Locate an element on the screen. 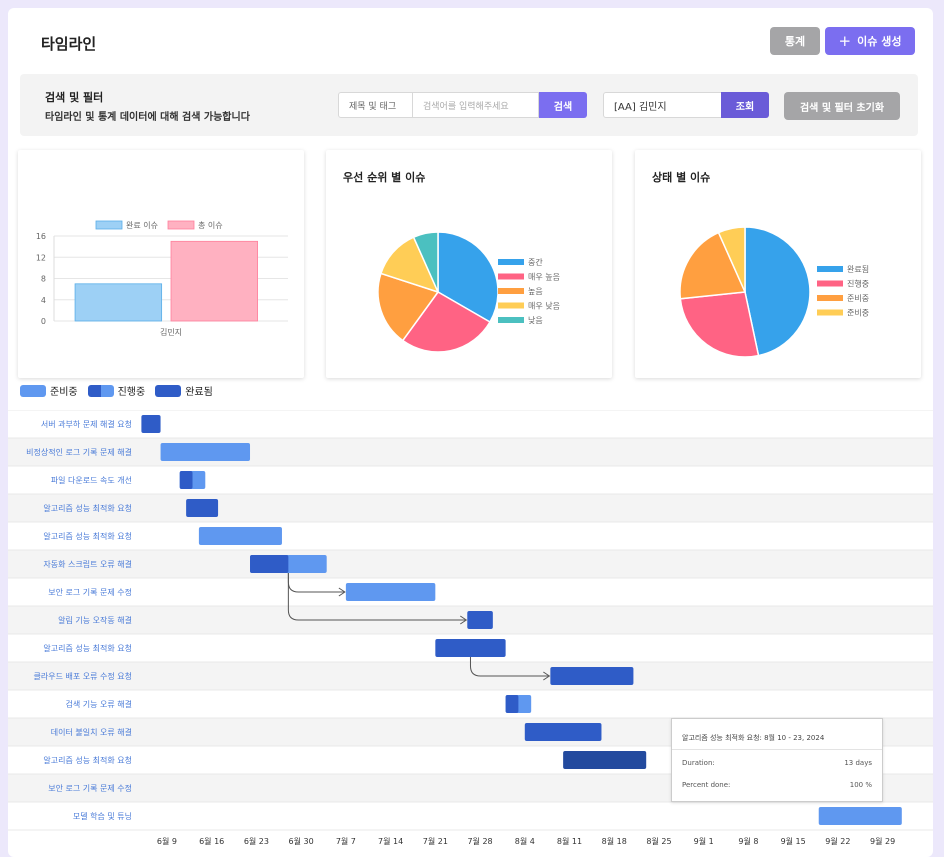 Image resolution: width=944 pixels, height=857 pixels. gantt-tick-label-2: 6월 23 is located at coordinates (256, 841).